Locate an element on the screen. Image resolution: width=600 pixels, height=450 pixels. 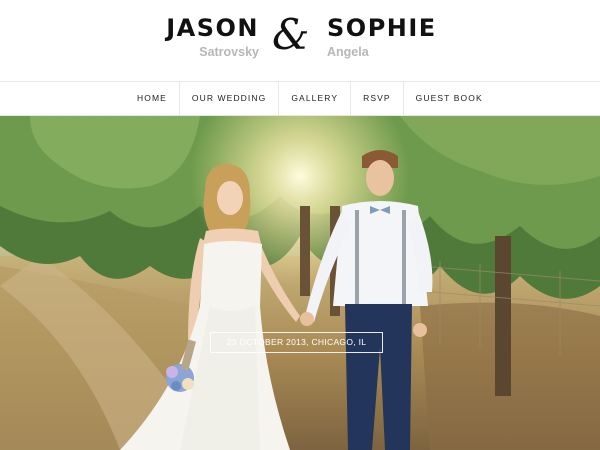
nav-item-home: HOME is located at coordinates (152, 98).